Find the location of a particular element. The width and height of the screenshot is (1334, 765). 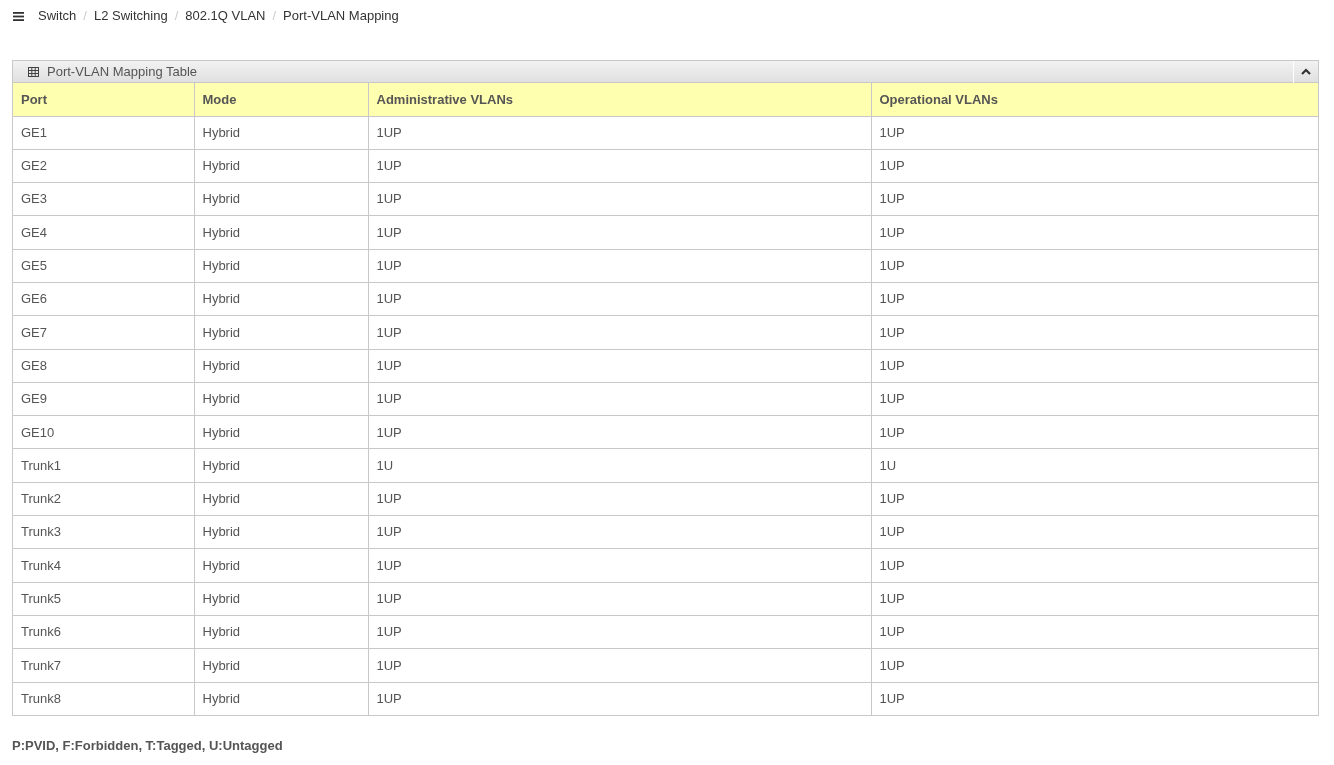

table-cell: Trunk3 is located at coordinates (103, 532).